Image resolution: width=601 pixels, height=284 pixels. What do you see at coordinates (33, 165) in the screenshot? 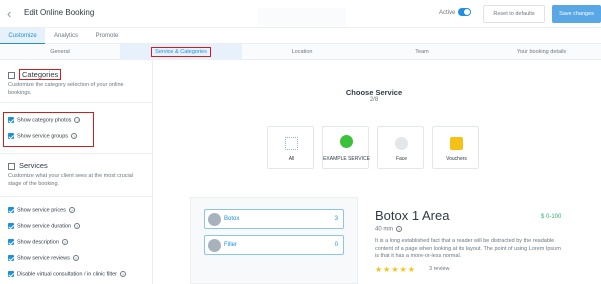
I see `services-title: Services` at bounding box center [33, 165].